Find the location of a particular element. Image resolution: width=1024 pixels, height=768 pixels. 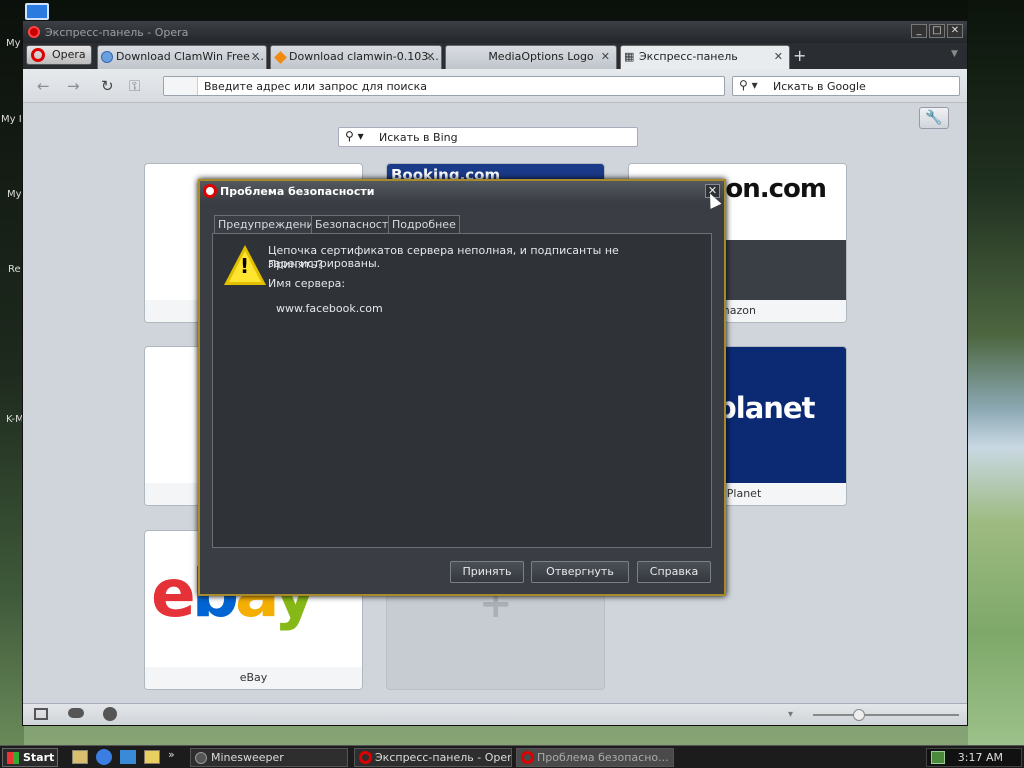

media-player-icon is located at coordinates (128, 757).